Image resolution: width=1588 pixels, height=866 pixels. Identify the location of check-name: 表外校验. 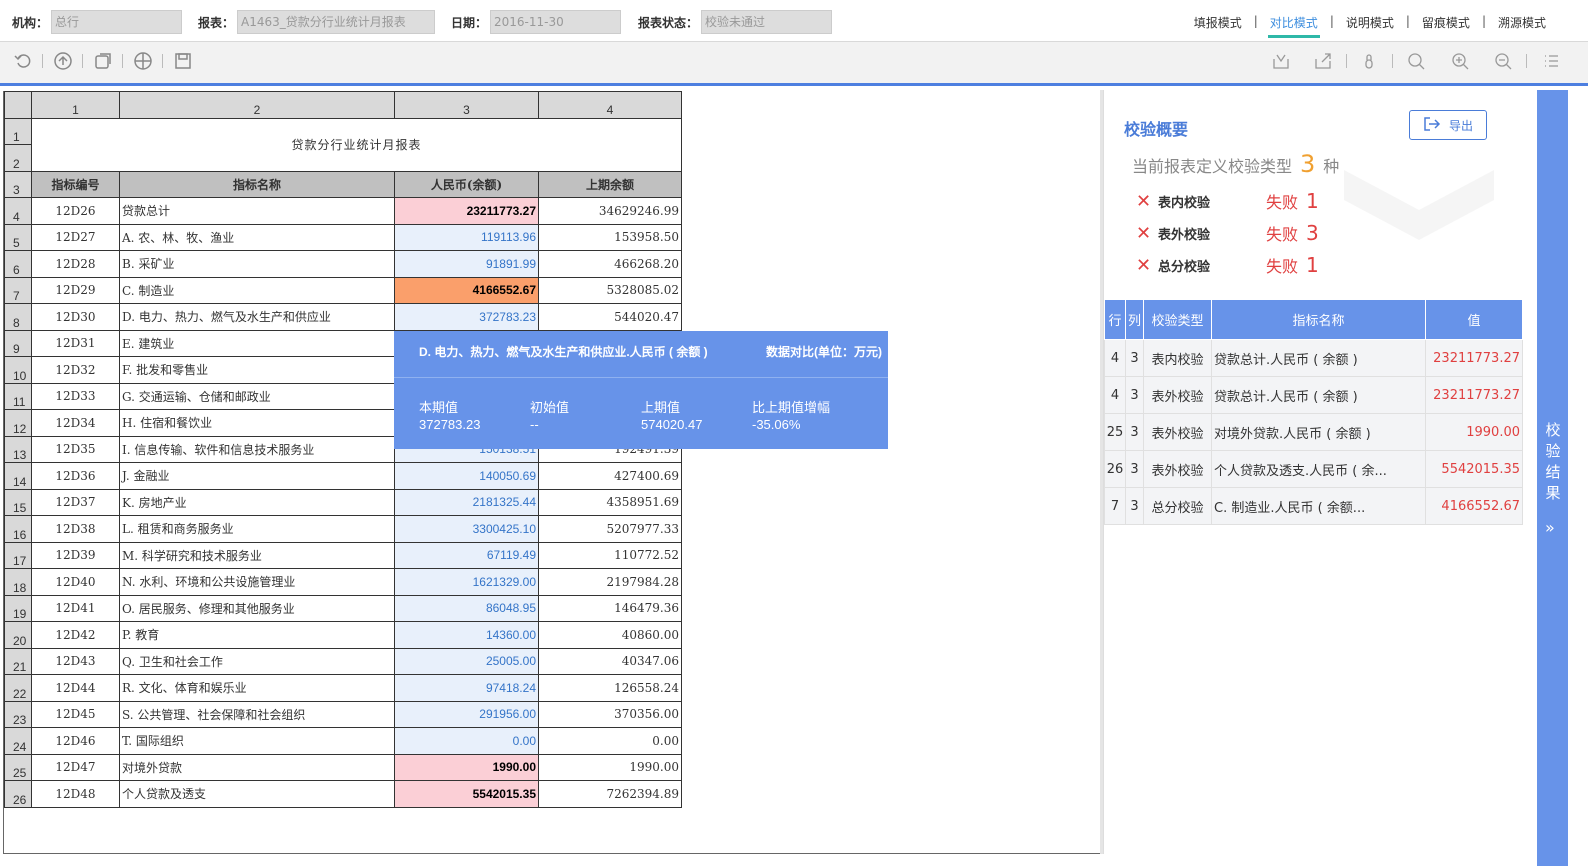
(1184, 233).